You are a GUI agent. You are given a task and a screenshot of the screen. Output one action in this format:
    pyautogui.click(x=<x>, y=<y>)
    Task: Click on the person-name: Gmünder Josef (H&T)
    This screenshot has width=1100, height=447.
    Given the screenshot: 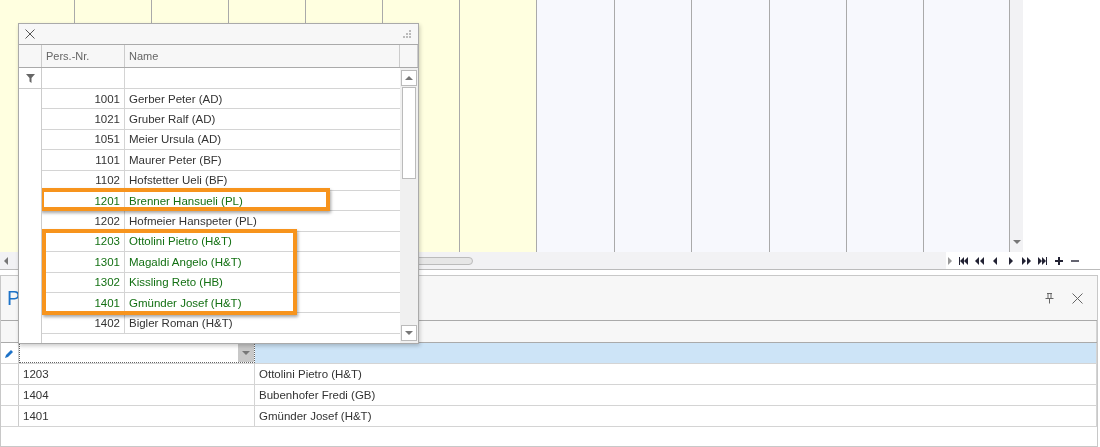 What is the action you would take?
    pyautogui.click(x=185, y=302)
    